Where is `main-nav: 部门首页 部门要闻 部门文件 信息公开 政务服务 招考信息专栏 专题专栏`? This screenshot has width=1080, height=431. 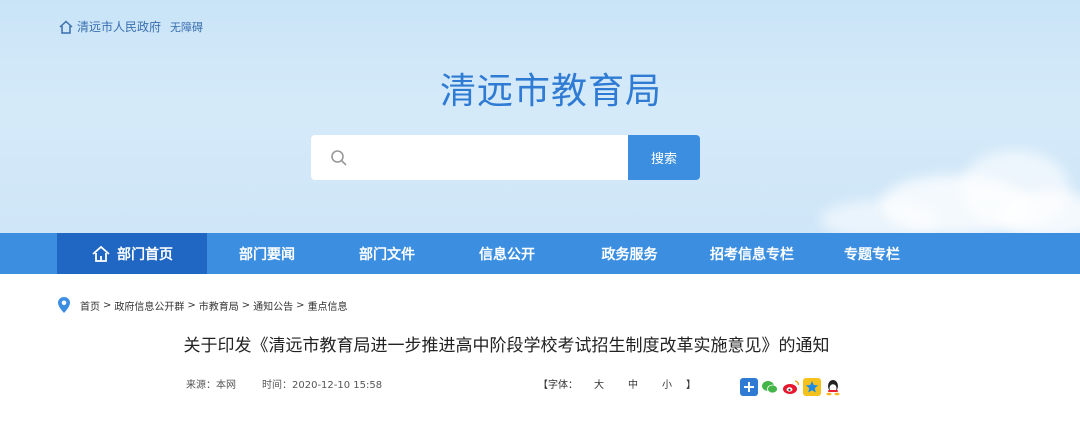
main-nav: 部门首页 部门要闻 部门文件 信息公开 政务服务 招考信息专栏 专题专栏 is located at coordinates (540, 253).